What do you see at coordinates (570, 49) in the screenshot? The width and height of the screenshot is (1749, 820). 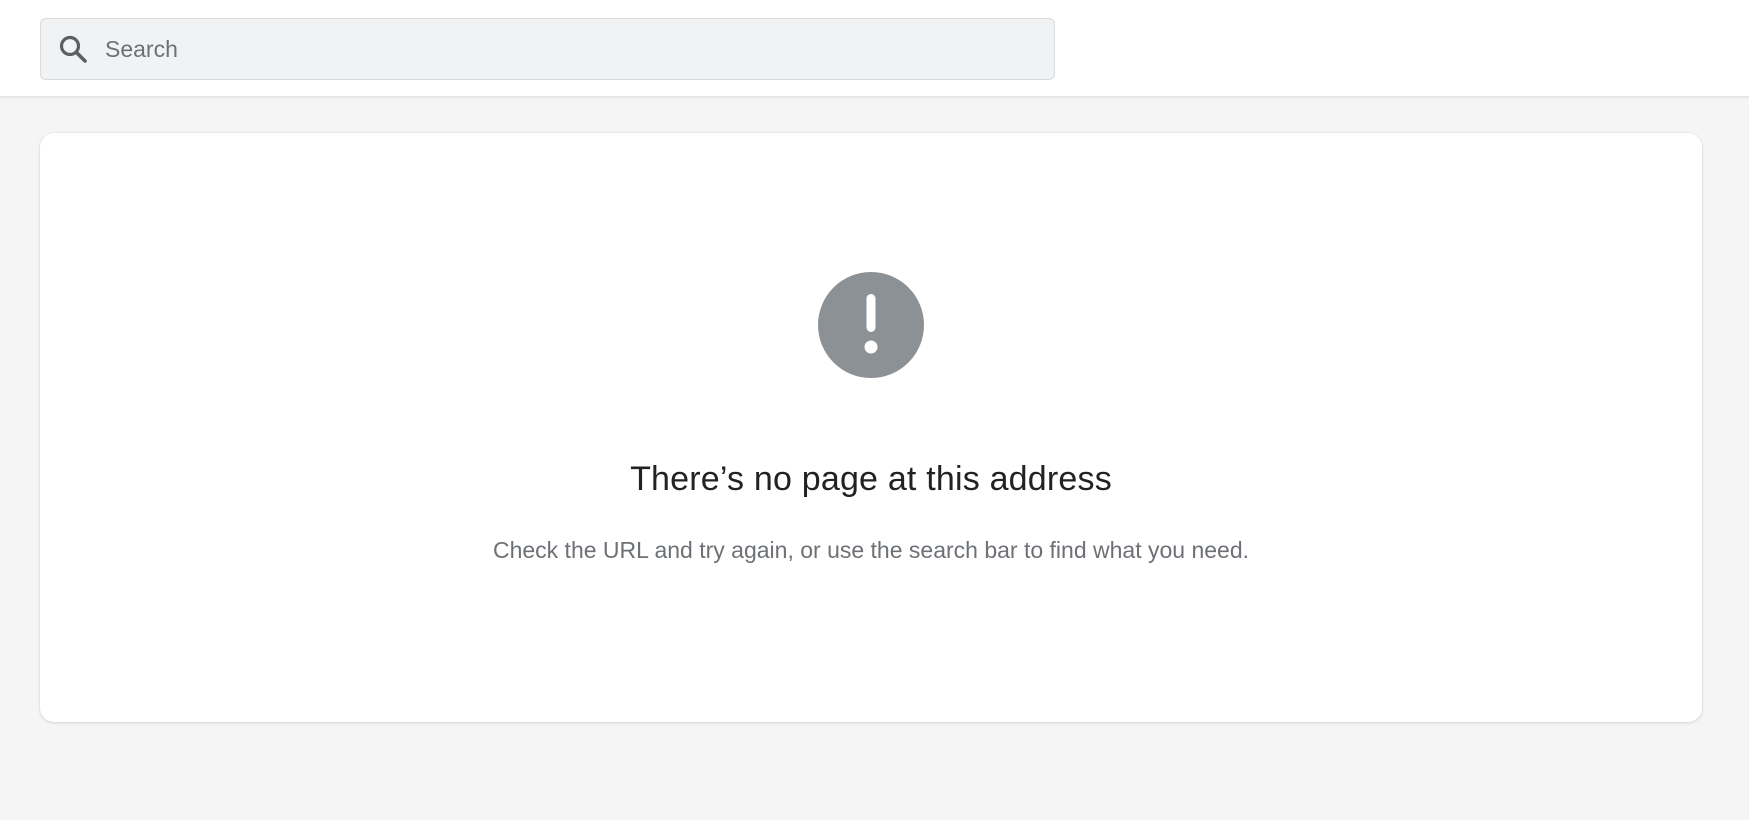 I see `search-input` at bounding box center [570, 49].